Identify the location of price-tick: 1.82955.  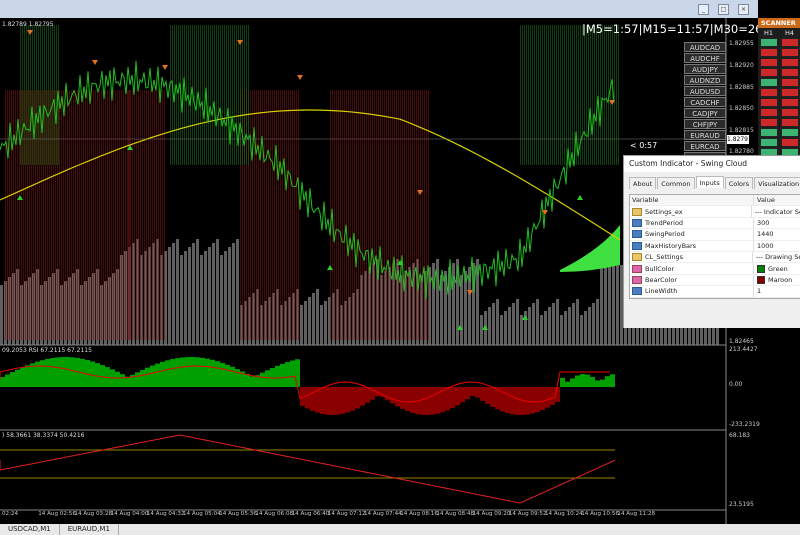
(741, 43).